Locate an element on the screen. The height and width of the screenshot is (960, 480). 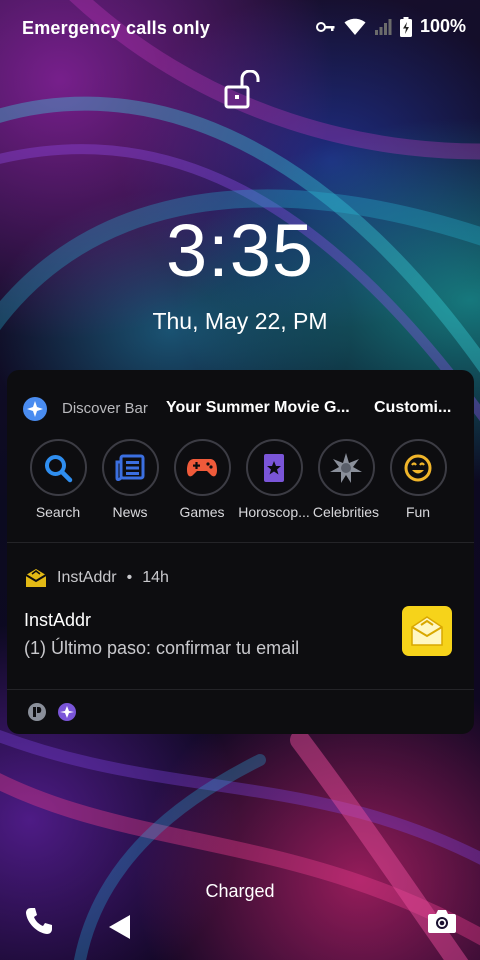
category-label: Celebrities is located at coordinates (346, 512).